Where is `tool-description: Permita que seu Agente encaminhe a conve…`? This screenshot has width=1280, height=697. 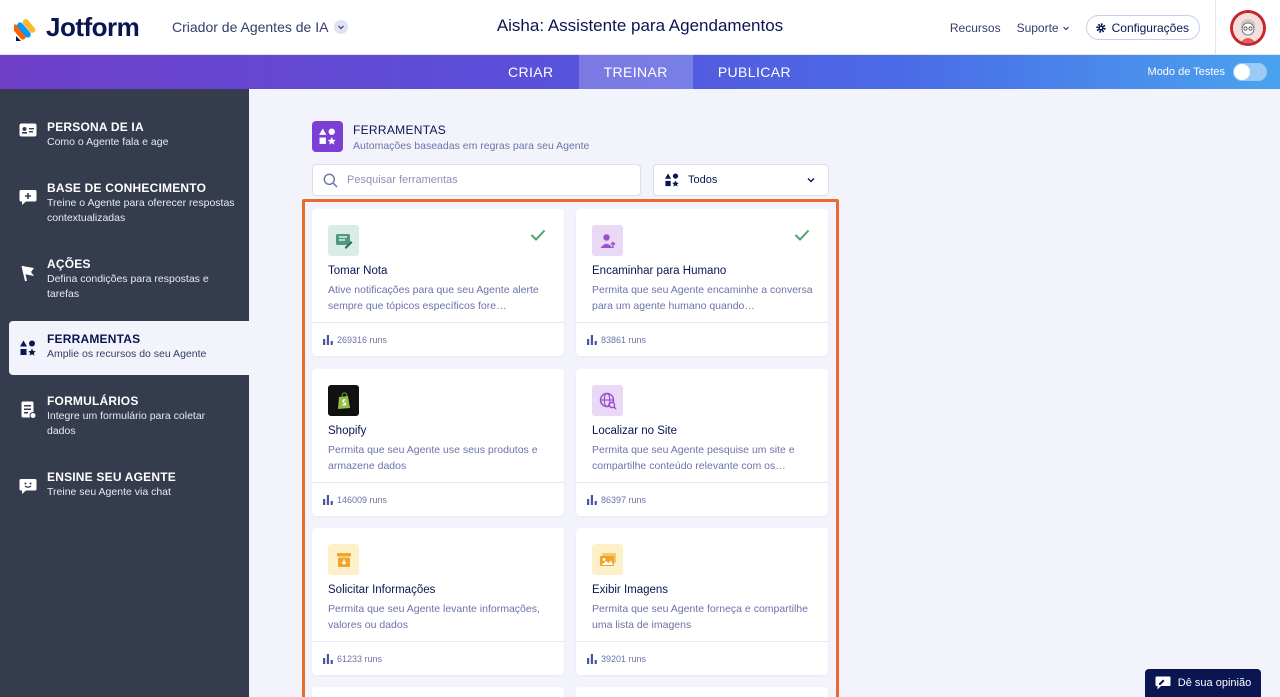
tool-description: Permita que seu Agente encaminhe a conve… is located at coordinates (702, 298).